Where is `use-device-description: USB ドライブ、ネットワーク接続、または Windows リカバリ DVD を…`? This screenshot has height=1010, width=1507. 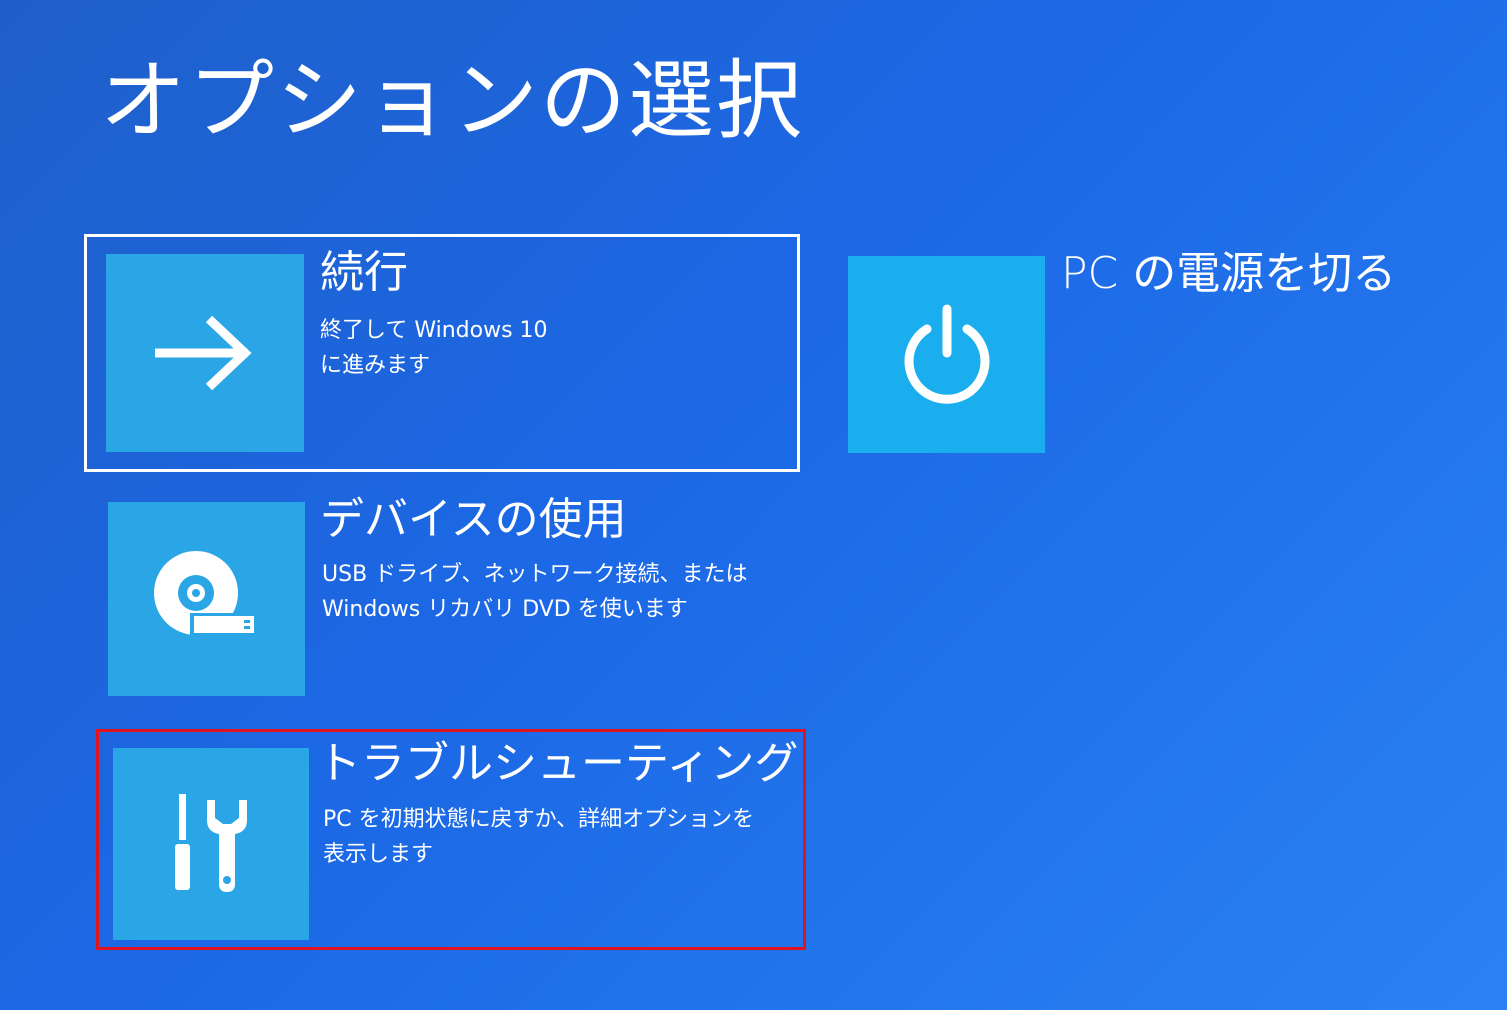 use-device-description: USB ドライブ、ネットワーク接続、または Windows リカバリ DVD を… is located at coordinates (535, 592).